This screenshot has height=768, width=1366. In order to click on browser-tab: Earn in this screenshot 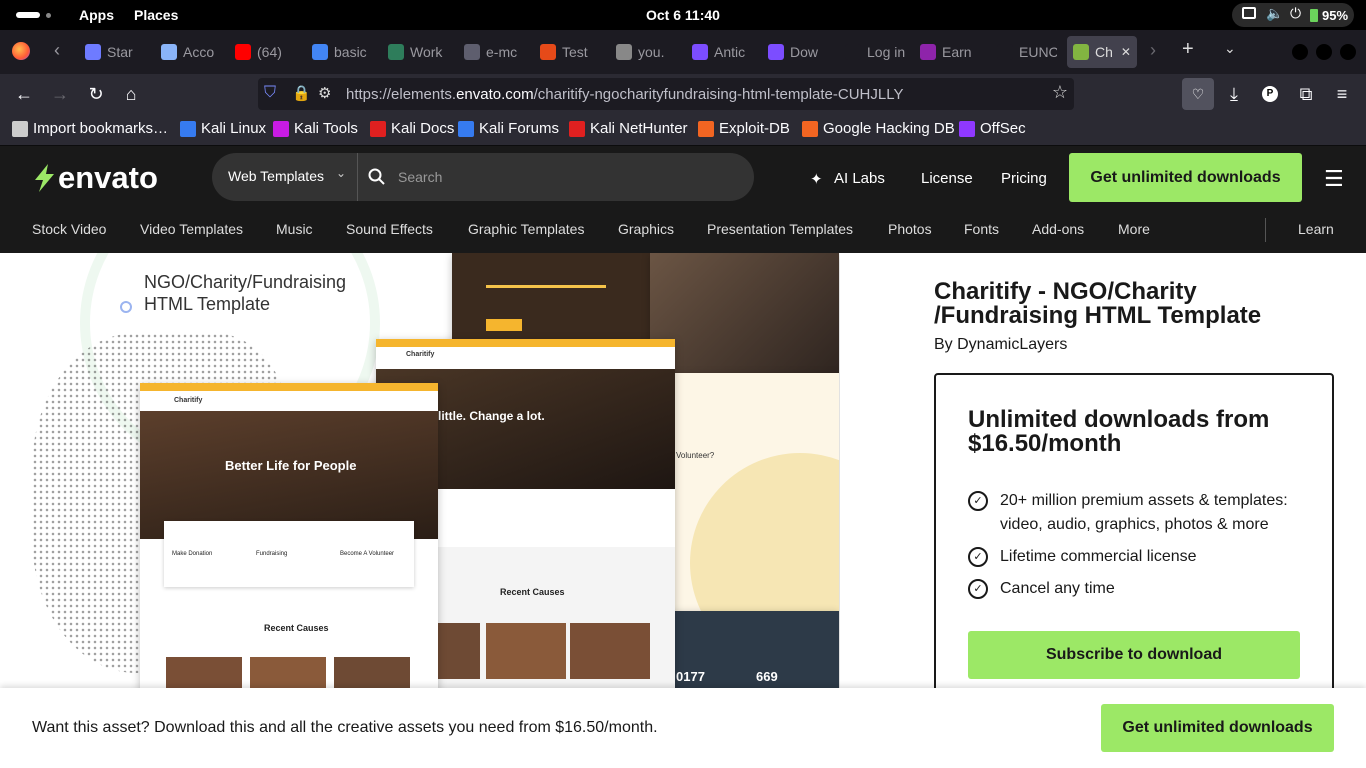, I will do `click(949, 52)`.